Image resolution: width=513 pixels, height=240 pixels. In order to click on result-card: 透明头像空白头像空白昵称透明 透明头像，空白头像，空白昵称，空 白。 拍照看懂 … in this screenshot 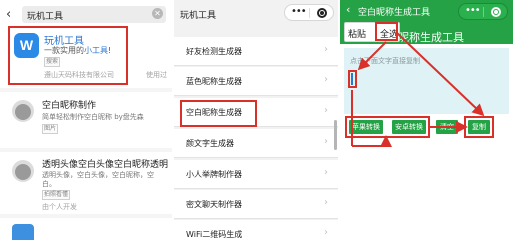, I will do `click(86, 183)`.